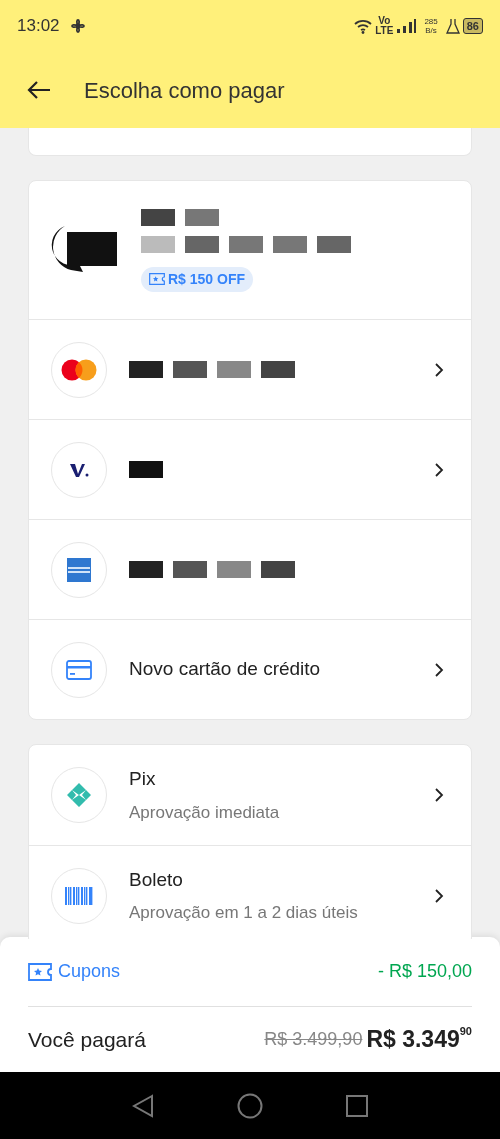 The height and width of the screenshot is (1139, 500). Describe the element at coordinates (156, 879) in the screenshot. I see `option-title: Boleto` at that location.